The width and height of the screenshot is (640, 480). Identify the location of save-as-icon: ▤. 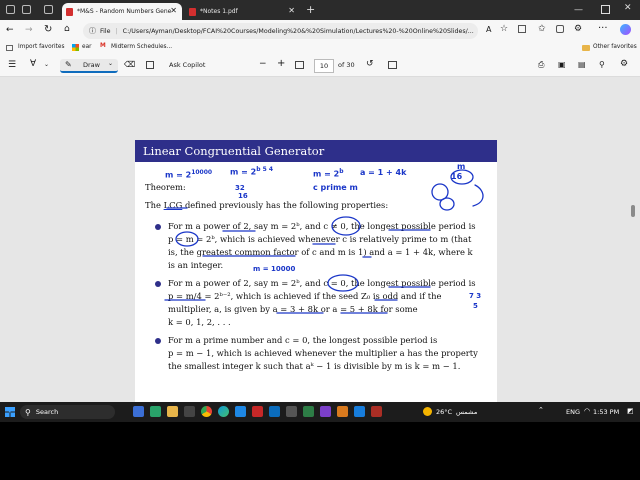
(582, 64).